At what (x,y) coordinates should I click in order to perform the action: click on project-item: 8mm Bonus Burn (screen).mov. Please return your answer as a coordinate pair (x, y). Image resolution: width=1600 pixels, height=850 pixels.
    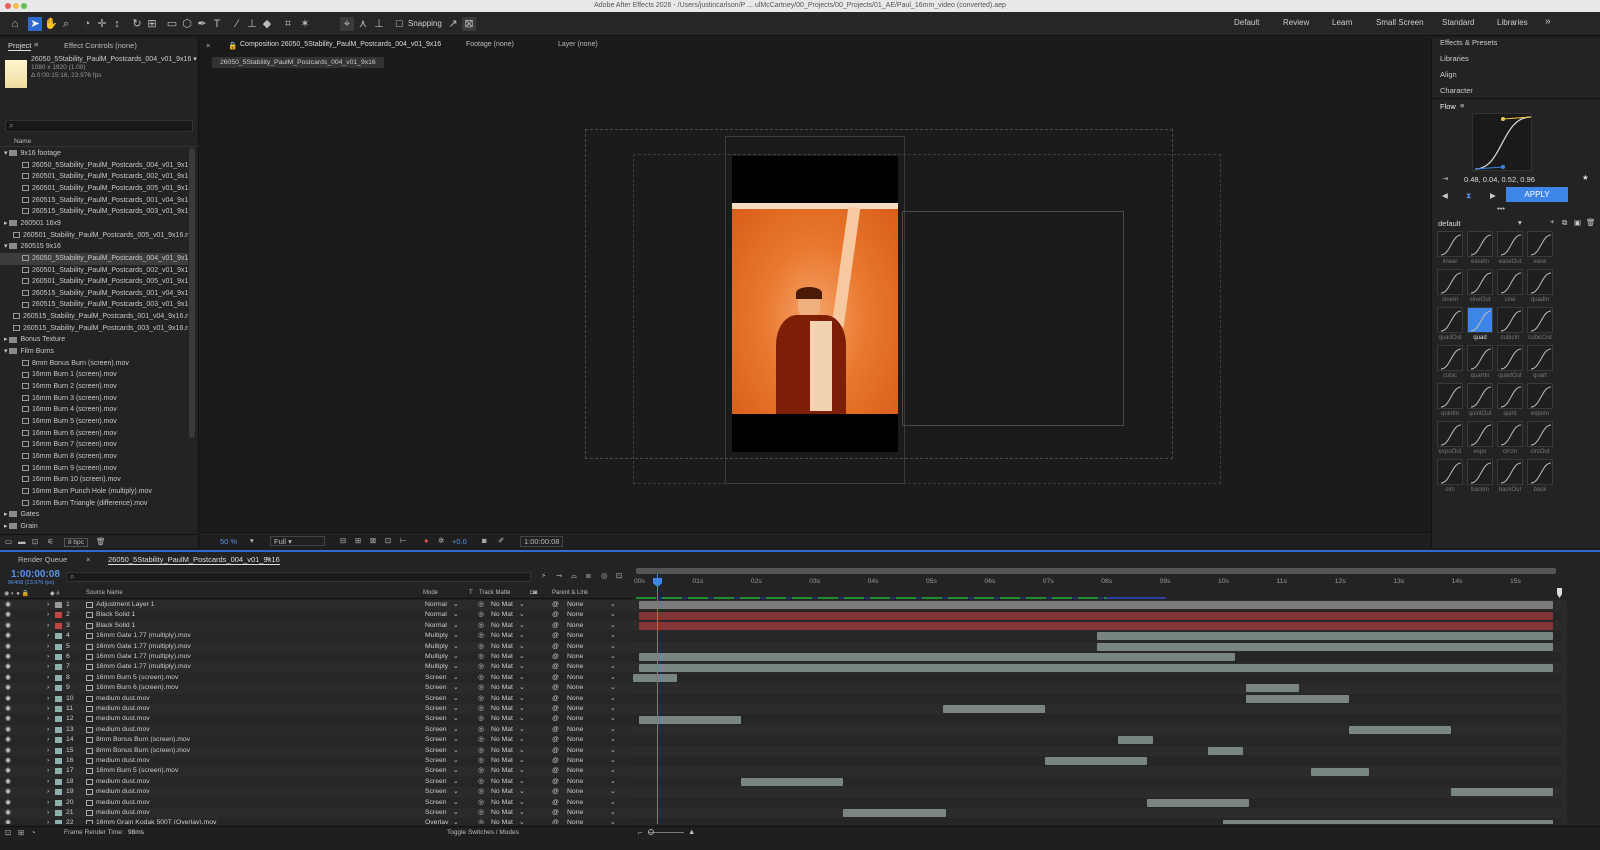
    Looking at the image, I should click on (94, 364).